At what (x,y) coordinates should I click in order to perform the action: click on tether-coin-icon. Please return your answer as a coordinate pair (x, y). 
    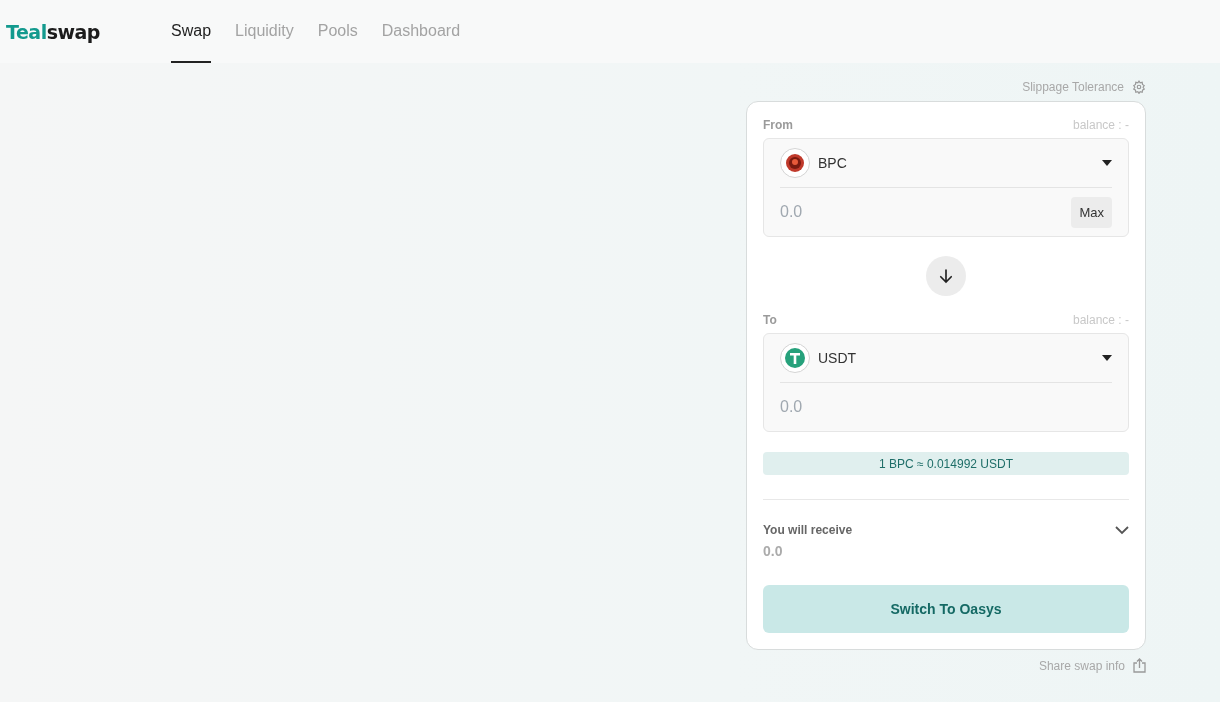
    Looking at the image, I should click on (795, 358).